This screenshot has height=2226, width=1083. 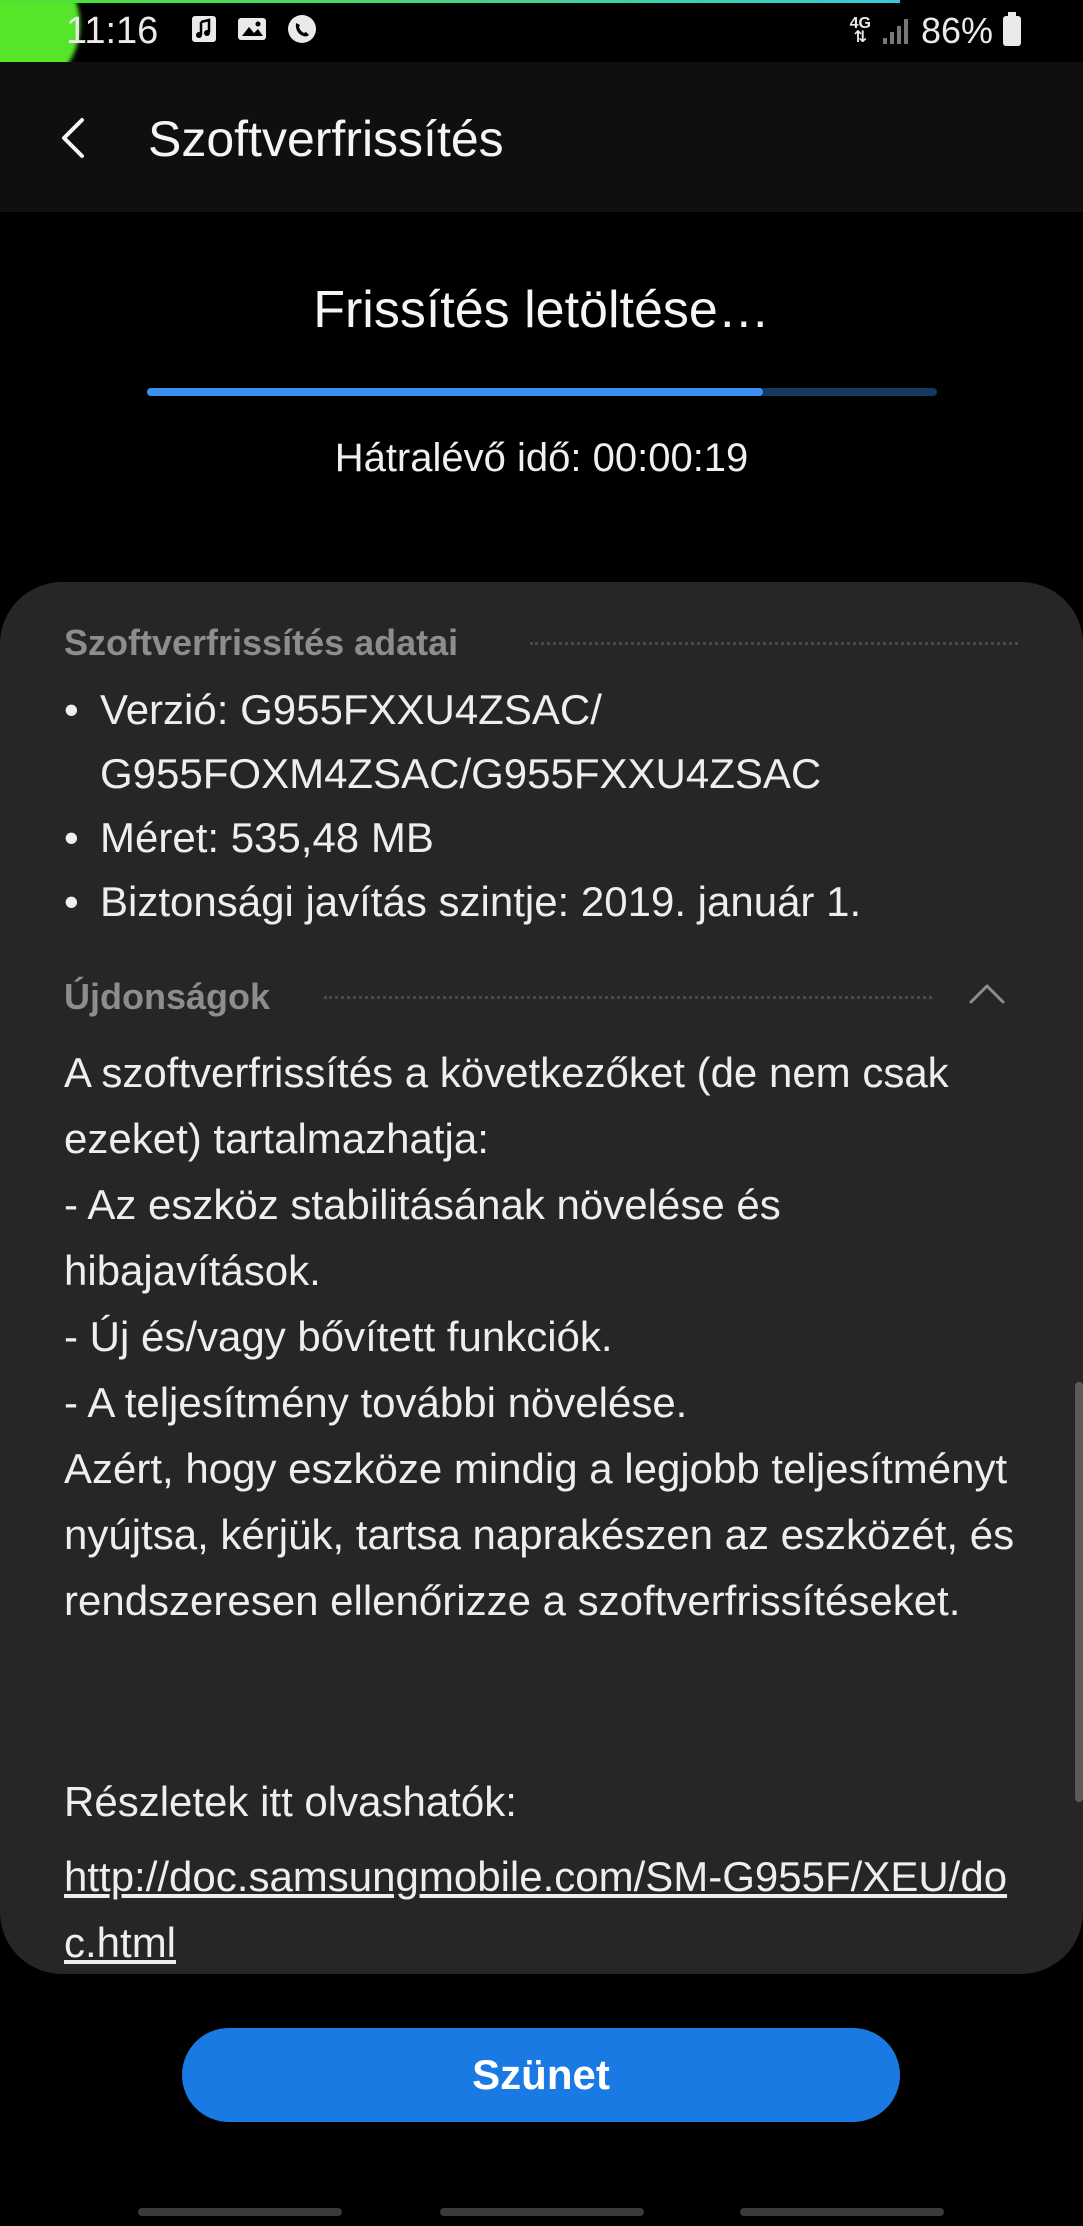 I want to click on status-right: 4G ⇅ 86%, so click(x=935, y=31).